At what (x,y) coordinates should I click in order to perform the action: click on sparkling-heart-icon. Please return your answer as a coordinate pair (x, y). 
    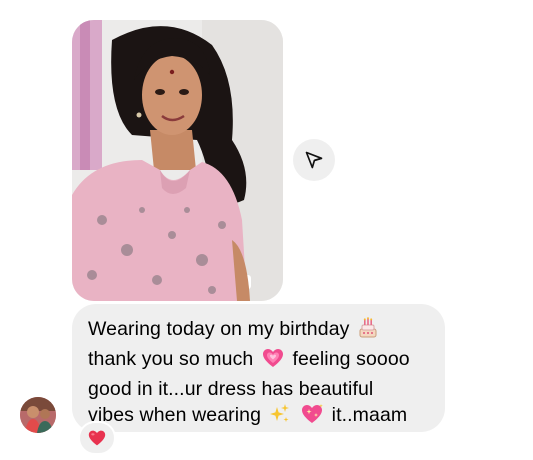
    Looking at the image, I should click on (312, 417).